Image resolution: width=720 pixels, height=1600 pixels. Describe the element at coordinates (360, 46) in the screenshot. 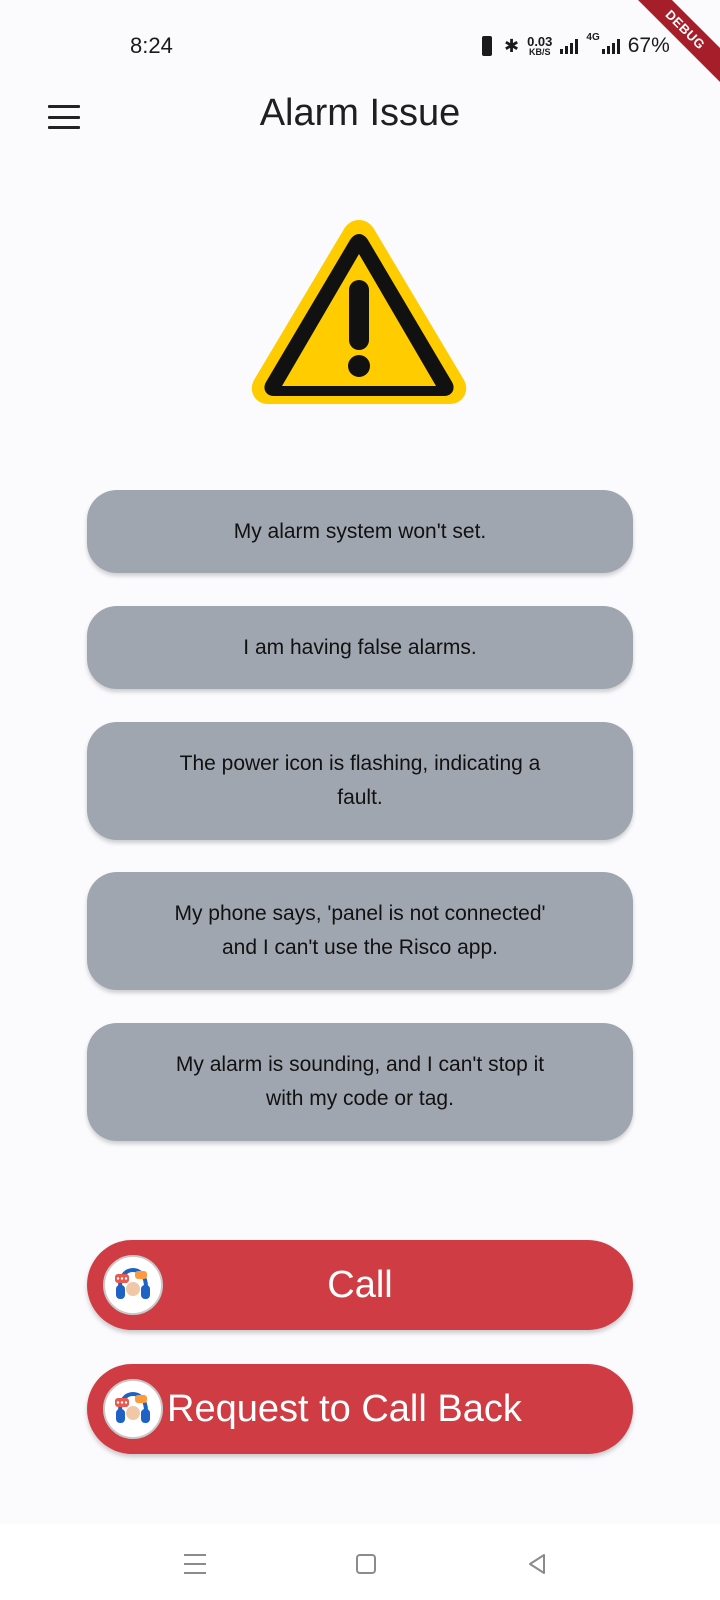

I see `status-bar: 8:24 ✱ 0.03 KB/S 4G 67% DEBUG` at that location.